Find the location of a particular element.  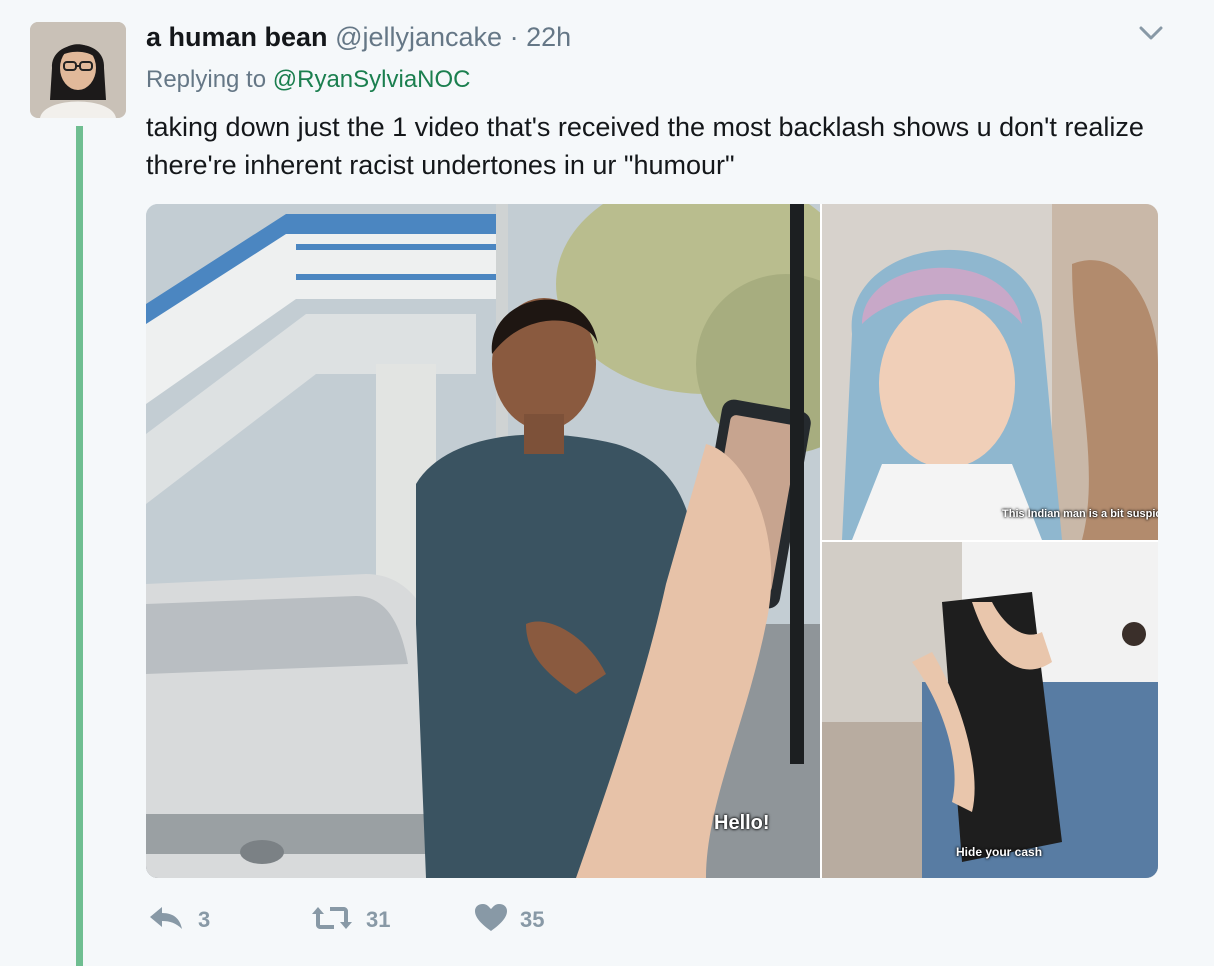

bottom-photo-scene is located at coordinates (990, 710).